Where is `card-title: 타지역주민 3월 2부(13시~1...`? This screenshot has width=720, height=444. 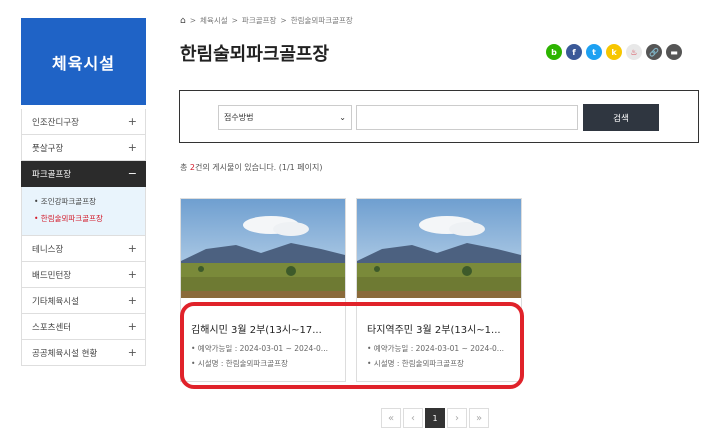
card-title: 타지역주민 3월 2부(13시~1... is located at coordinates (434, 330).